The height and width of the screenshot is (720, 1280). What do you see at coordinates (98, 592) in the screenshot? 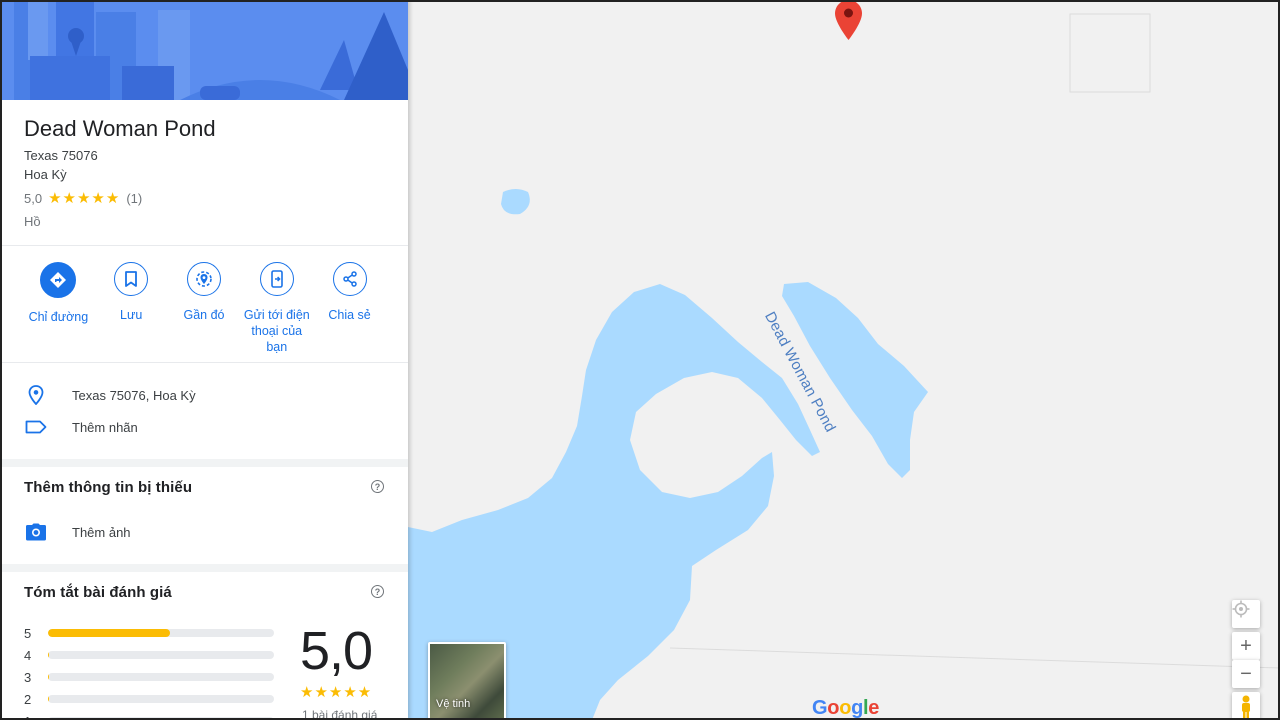
I see `review-summary-title: Tóm tắt bài đánh giá` at bounding box center [98, 592].